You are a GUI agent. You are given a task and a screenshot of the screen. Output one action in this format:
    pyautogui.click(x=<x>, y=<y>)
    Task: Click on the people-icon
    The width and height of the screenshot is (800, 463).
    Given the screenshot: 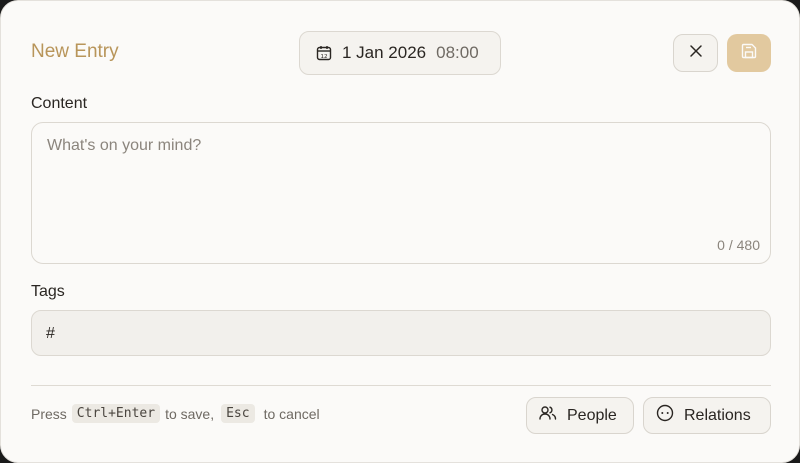 What is the action you would take?
    pyautogui.click(x=548, y=415)
    